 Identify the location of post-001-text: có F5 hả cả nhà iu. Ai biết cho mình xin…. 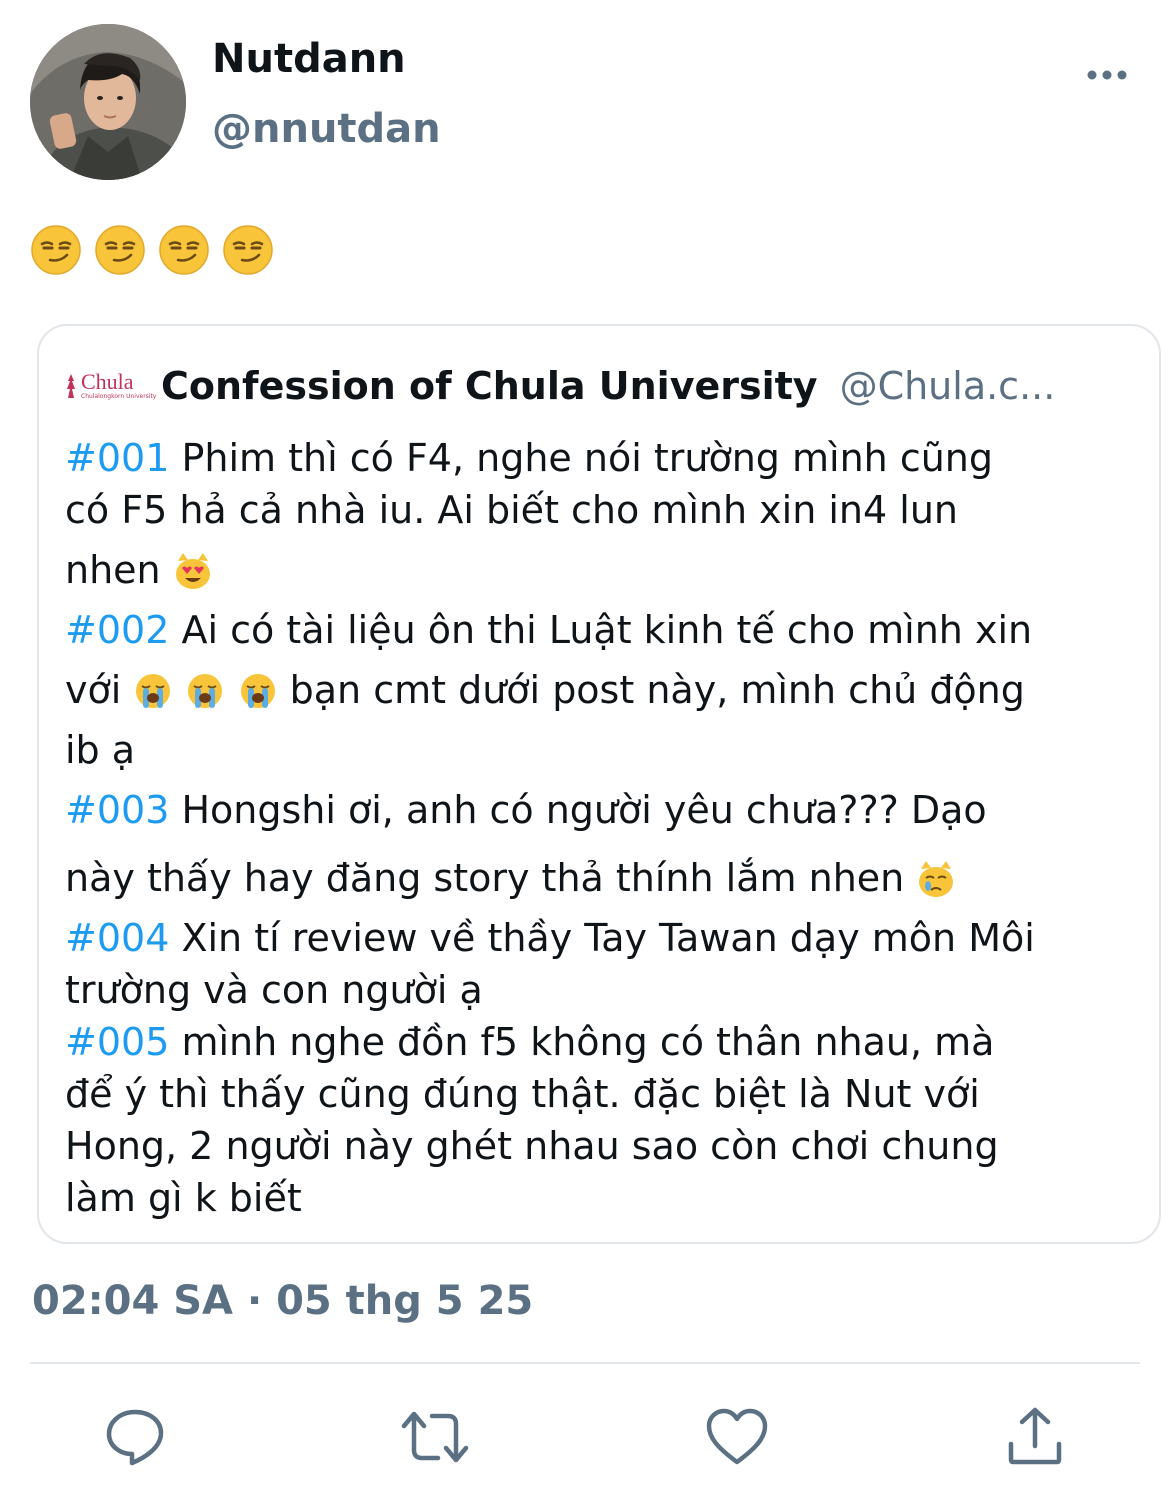
(511, 510).